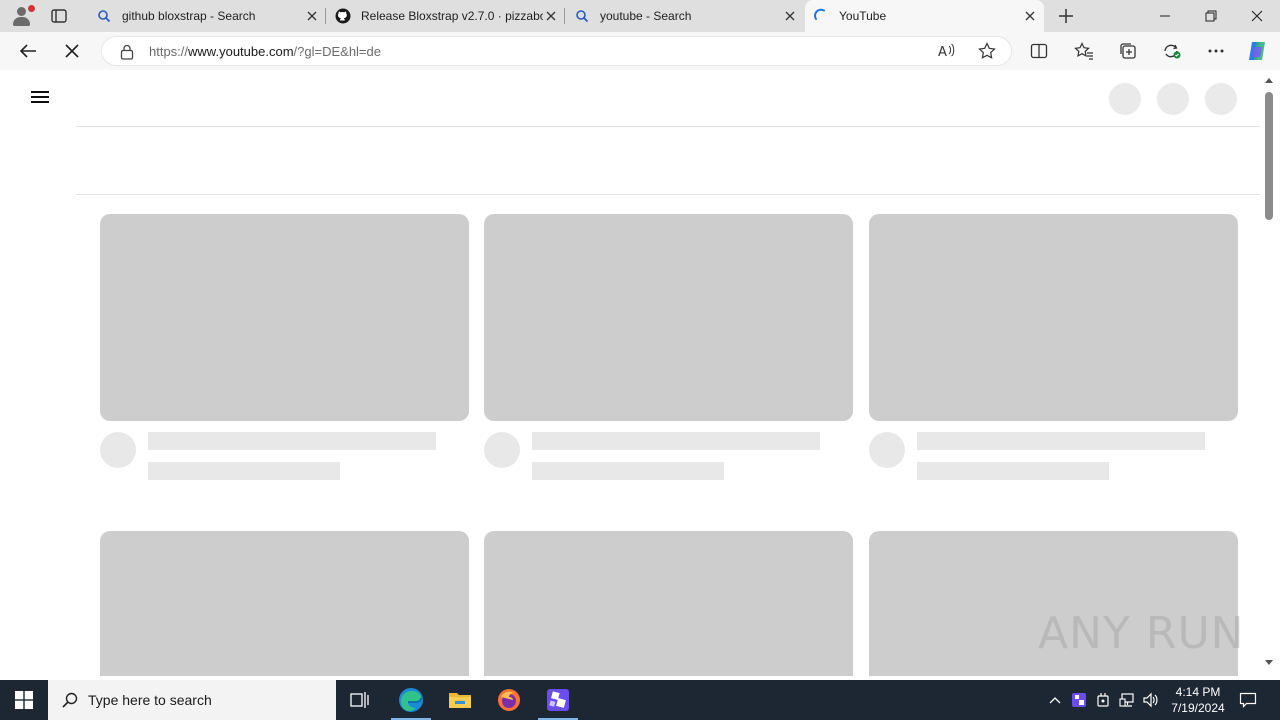  What do you see at coordinates (668, 126) in the screenshot?
I see `header-divider` at bounding box center [668, 126].